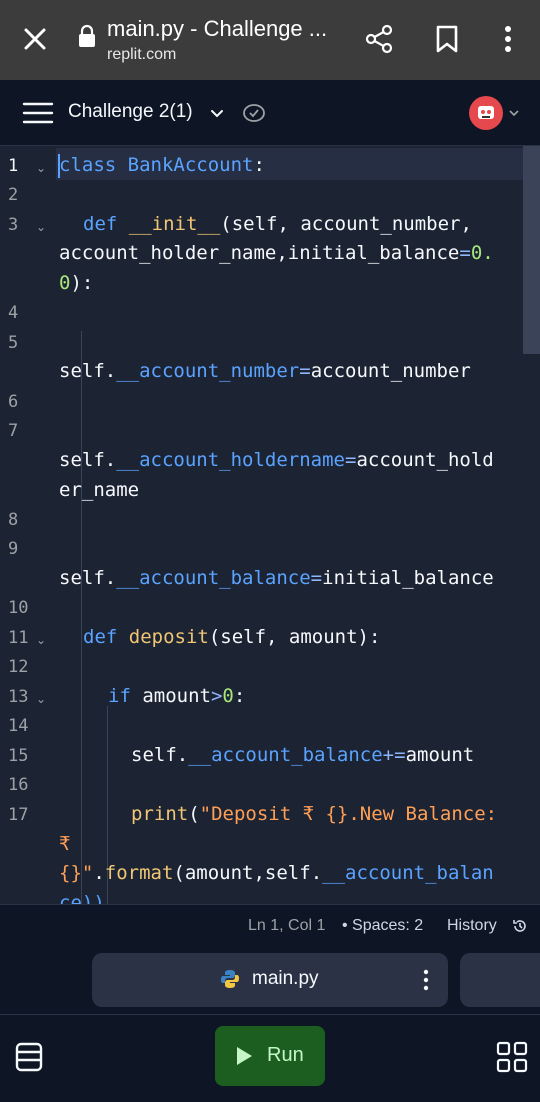 This screenshot has width=540, height=1102. Describe the element at coordinates (482, 253) in the screenshot. I see `code-token: 0.` at that location.